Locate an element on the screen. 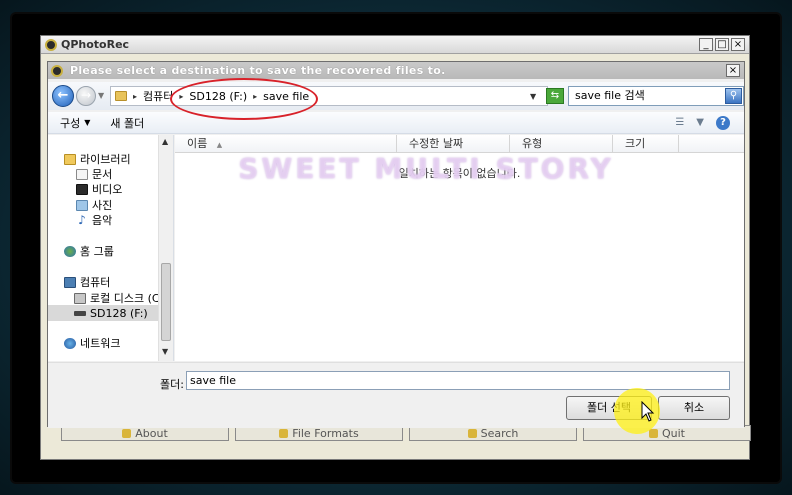 The image size is (792, 495). sort-up-icon: ▲ is located at coordinates (219, 145).